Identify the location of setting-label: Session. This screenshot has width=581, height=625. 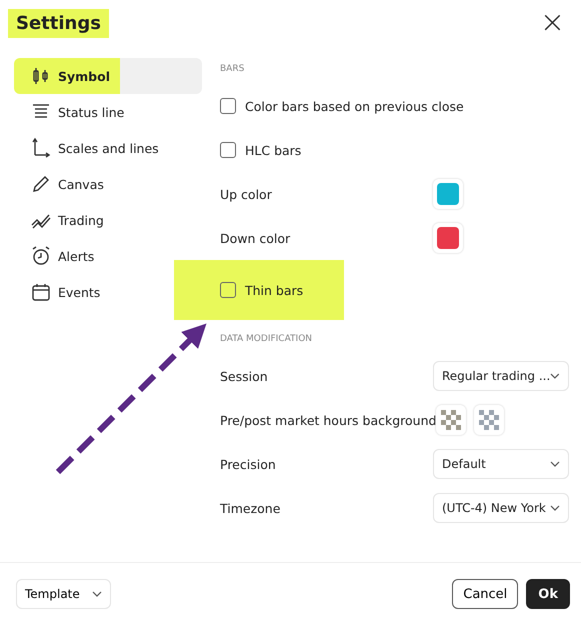
(244, 376).